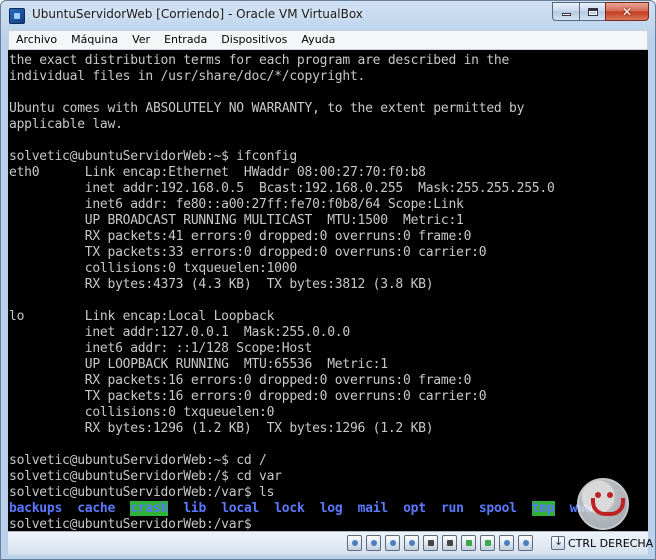  I want to click on network-icon, so click(468, 543).